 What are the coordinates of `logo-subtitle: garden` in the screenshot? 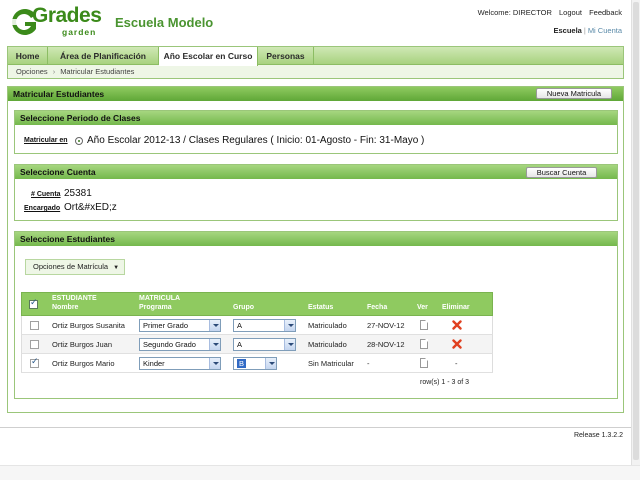 It's located at (79, 32).